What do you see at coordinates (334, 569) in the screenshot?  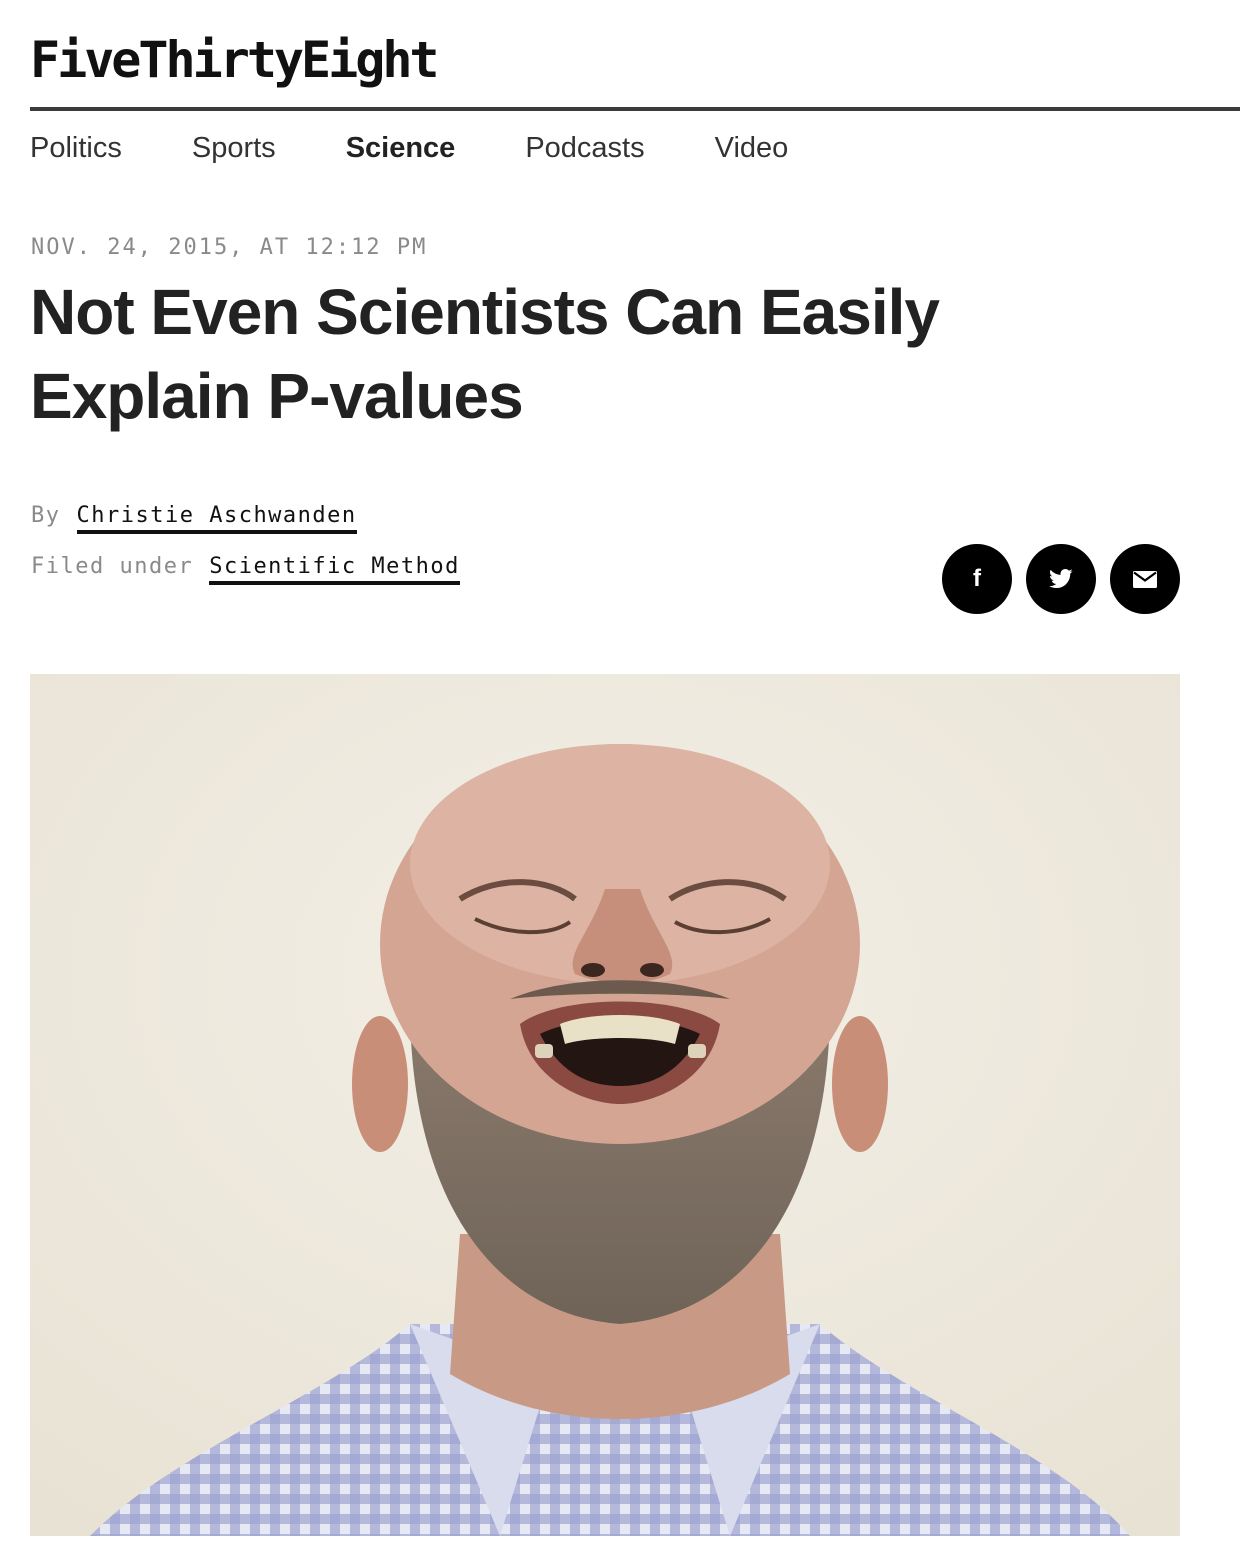 I see `category-link: Scientific Method` at bounding box center [334, 569].